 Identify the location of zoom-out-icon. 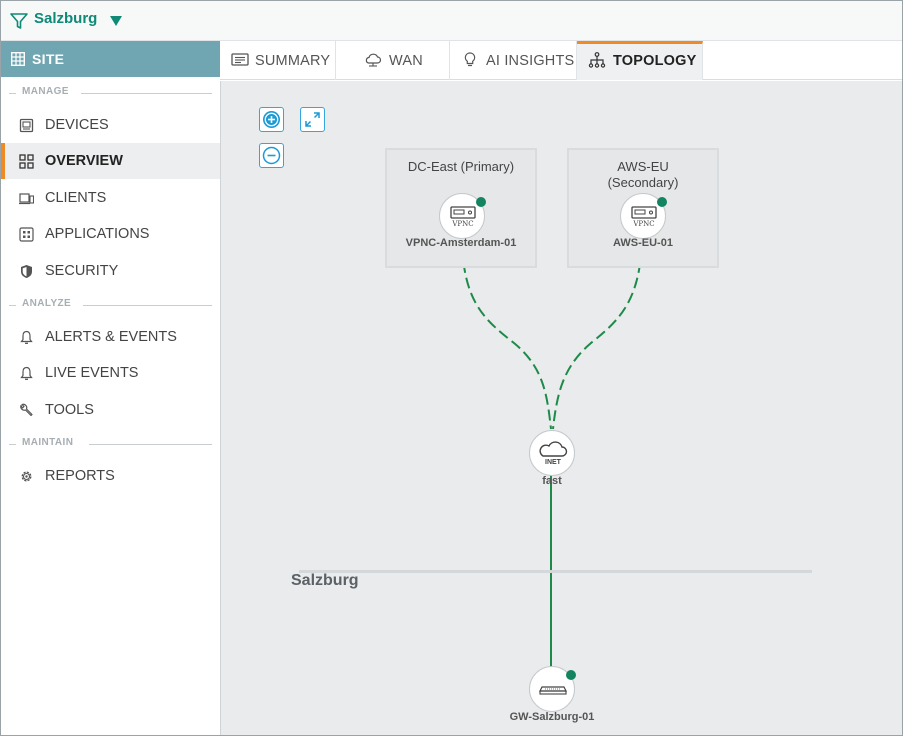
(271, 155).